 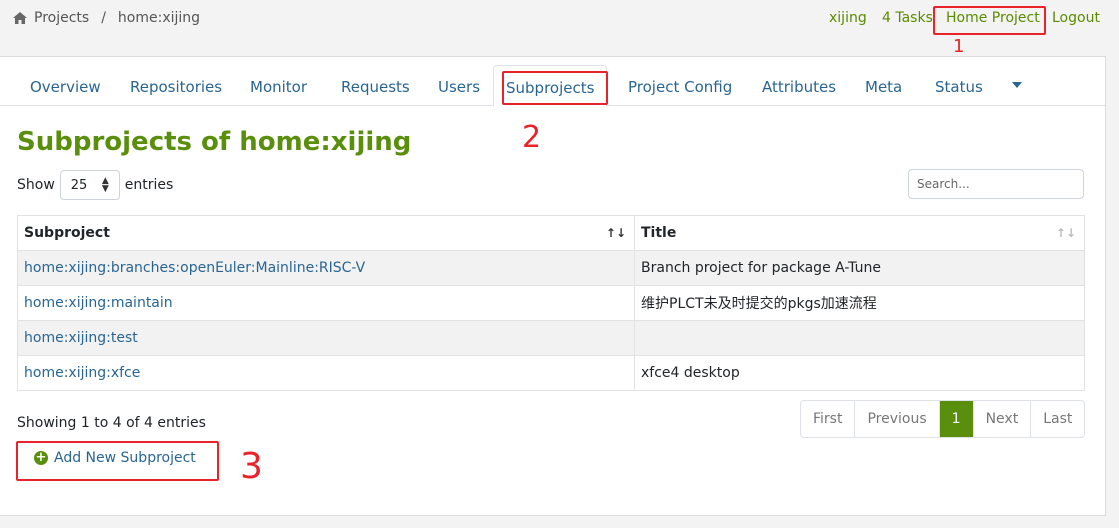 What do you see at coordinates (117, 461) in the screenshot?
I see `annotation-box-add-subproject` at bounding box center [117, 461].